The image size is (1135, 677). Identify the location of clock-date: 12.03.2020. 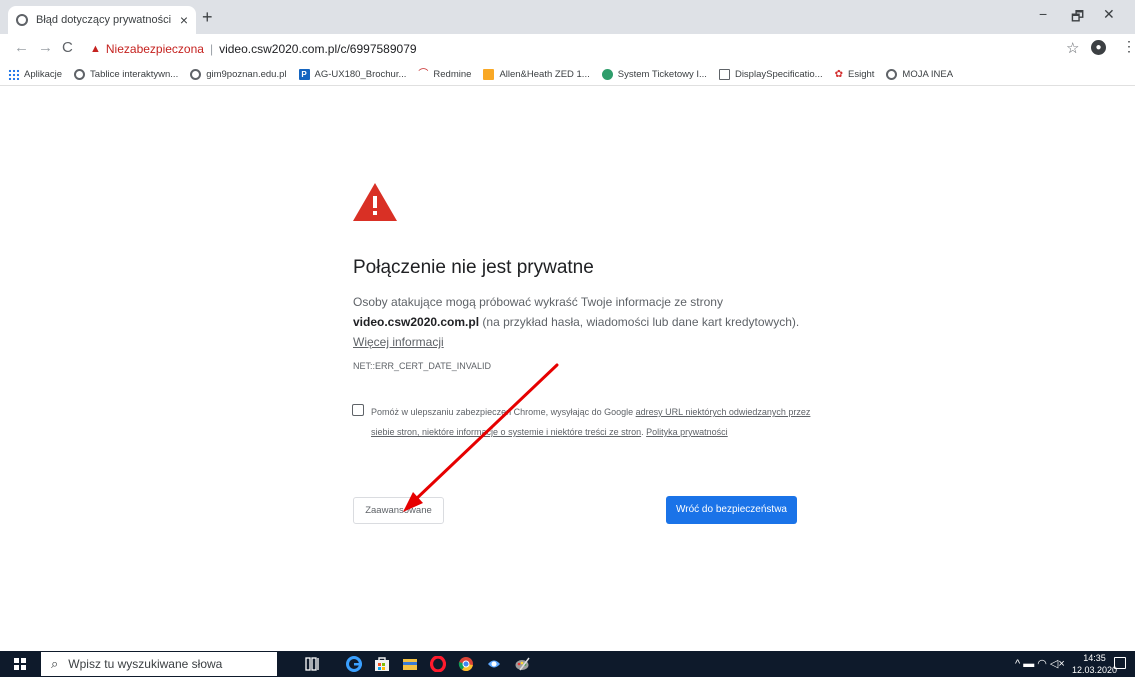
(1095, 670).